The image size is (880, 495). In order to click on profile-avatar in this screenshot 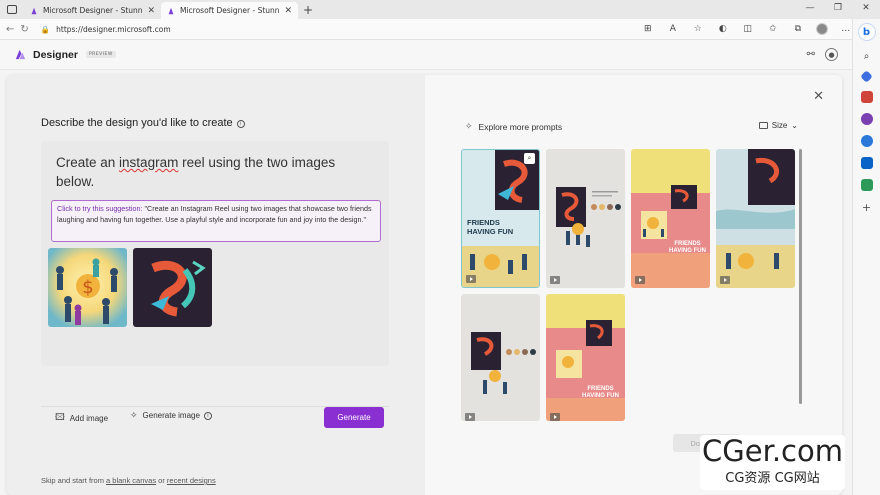, I will do `click(821, 29)`.